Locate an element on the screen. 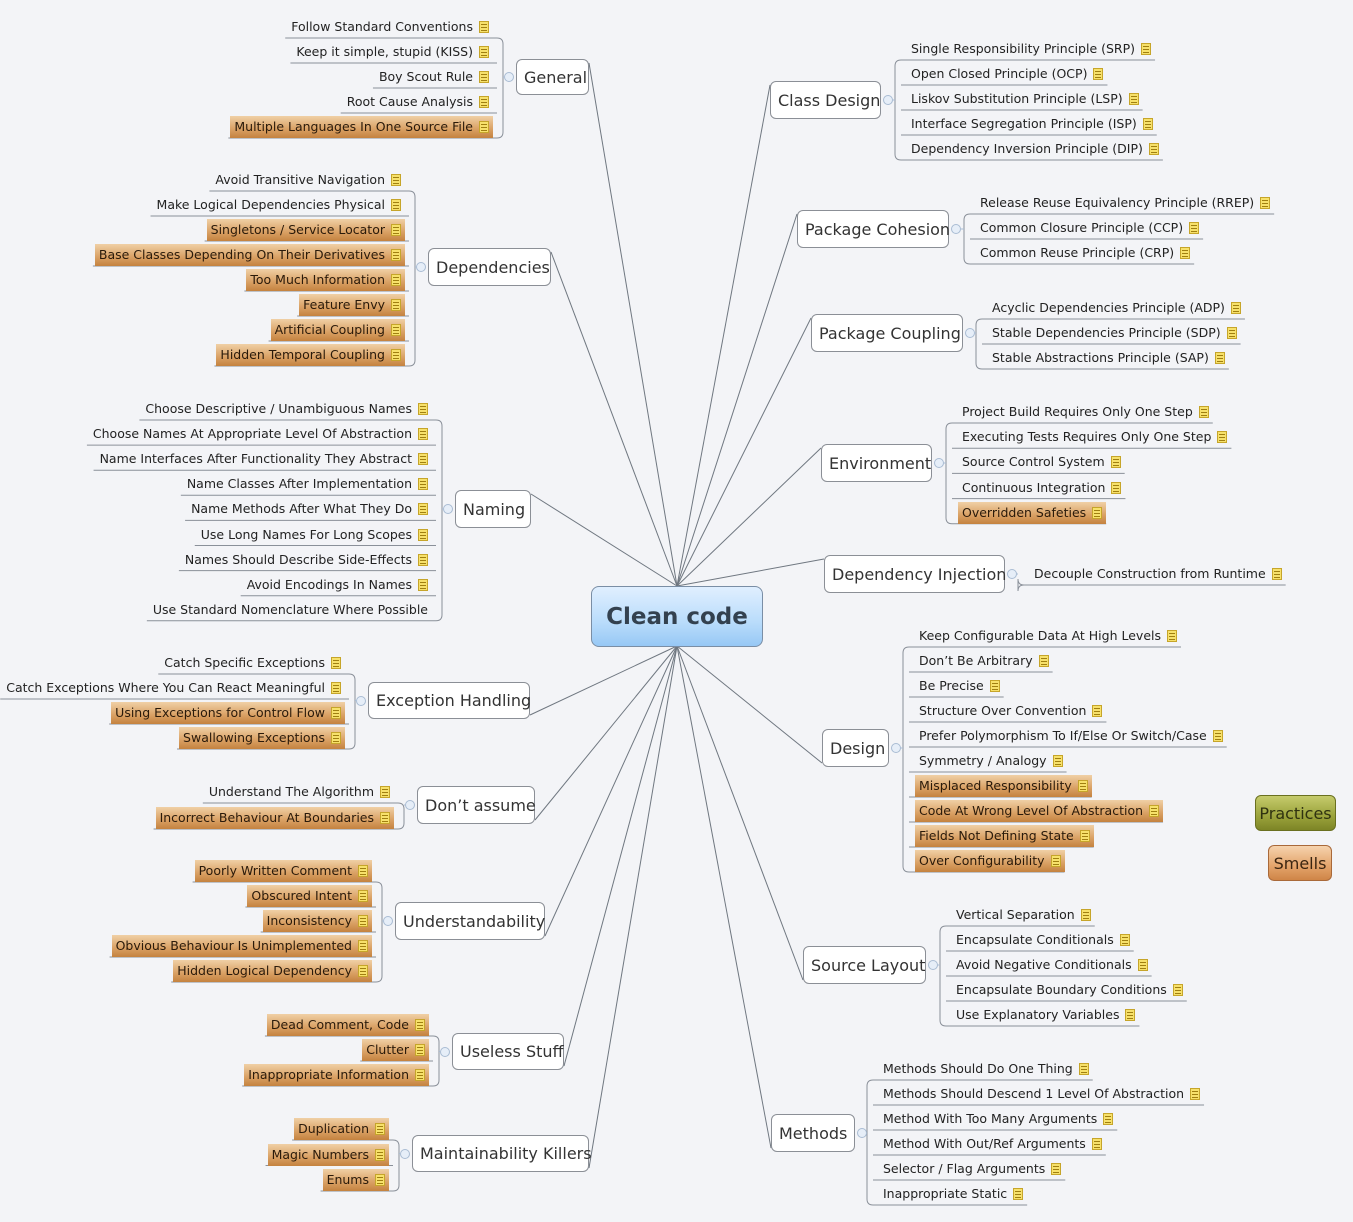  practice-item: Avoid Transitive Navigation is located at coordinates (308, 180).